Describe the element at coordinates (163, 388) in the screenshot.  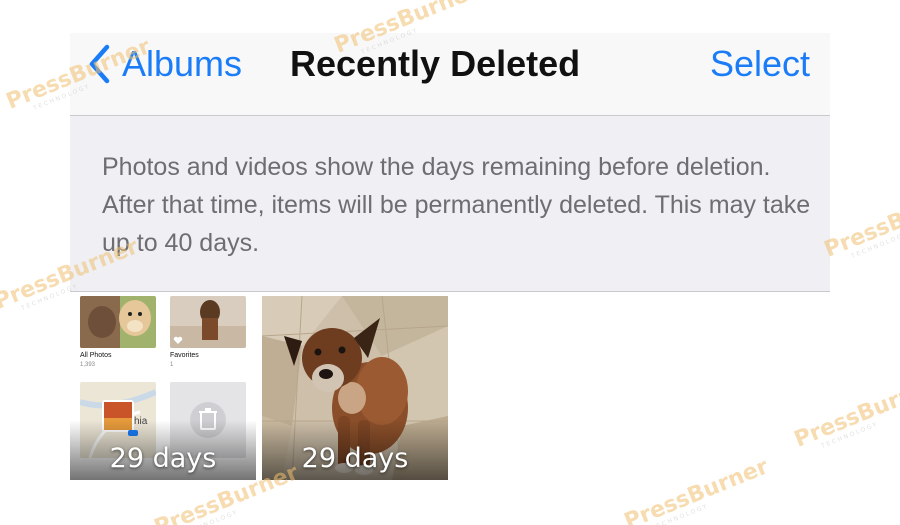
I see `deleted-item-thumbnail: All Photos 1,393 Favorites 1 29 days` at that location.